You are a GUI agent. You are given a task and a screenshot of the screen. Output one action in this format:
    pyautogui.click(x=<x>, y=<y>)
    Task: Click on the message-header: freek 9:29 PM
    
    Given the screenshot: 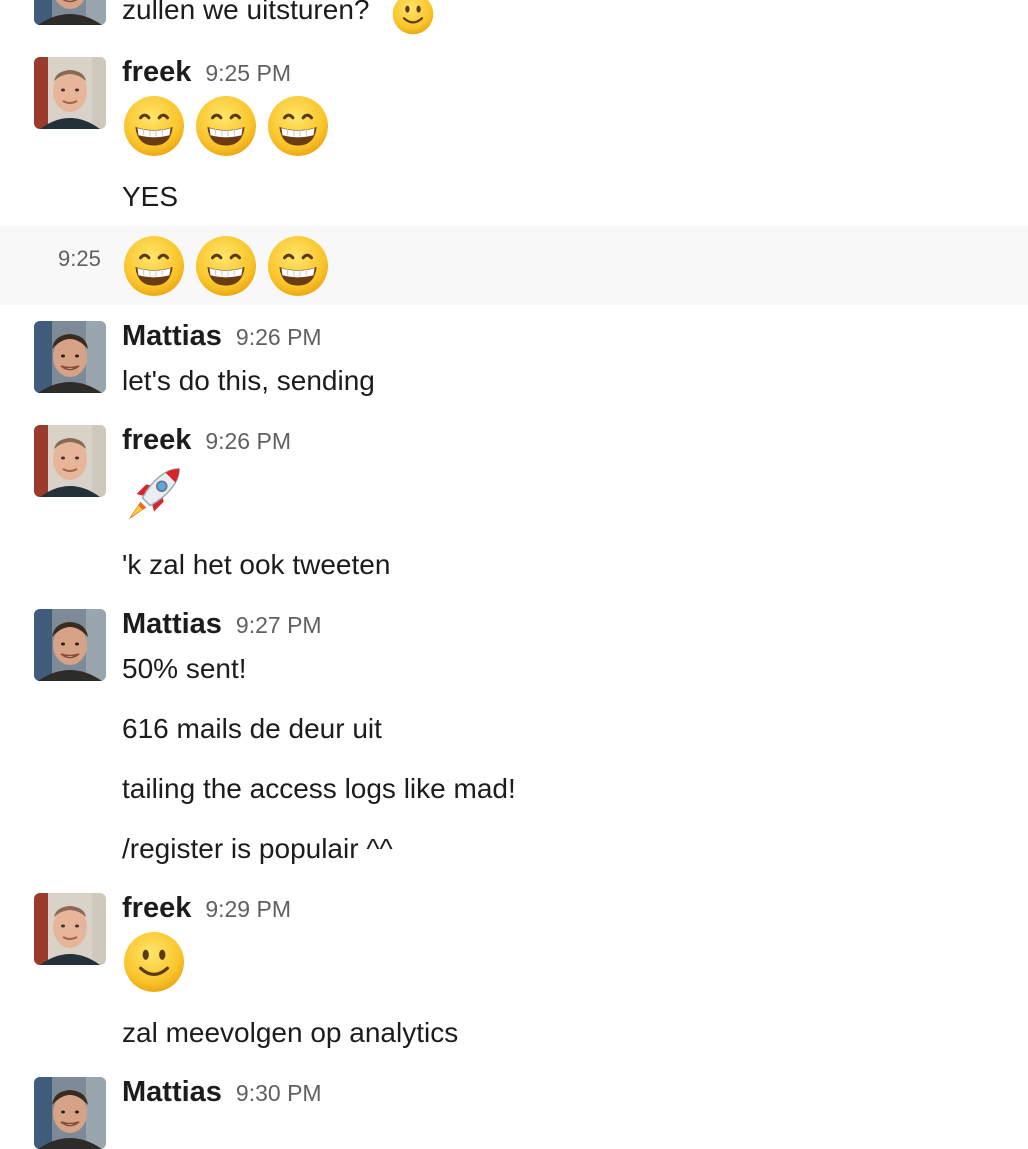 What is the action you would take?
    pyautogui.click(x=206, y=908)
    